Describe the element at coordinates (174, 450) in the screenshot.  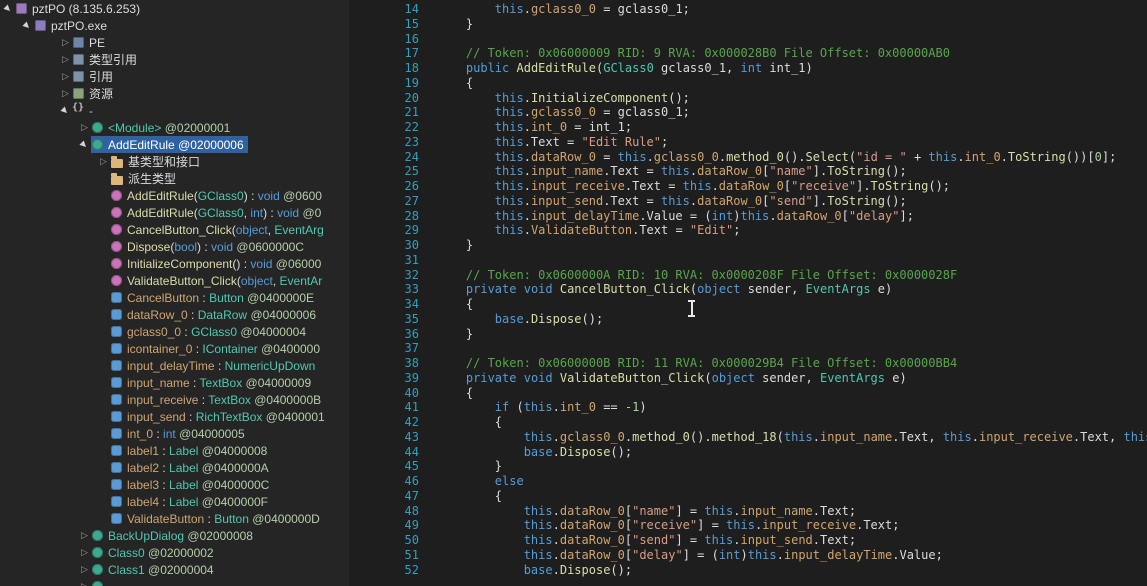
I see `tree-item-label1: label1 : Label @04000008` at that location.